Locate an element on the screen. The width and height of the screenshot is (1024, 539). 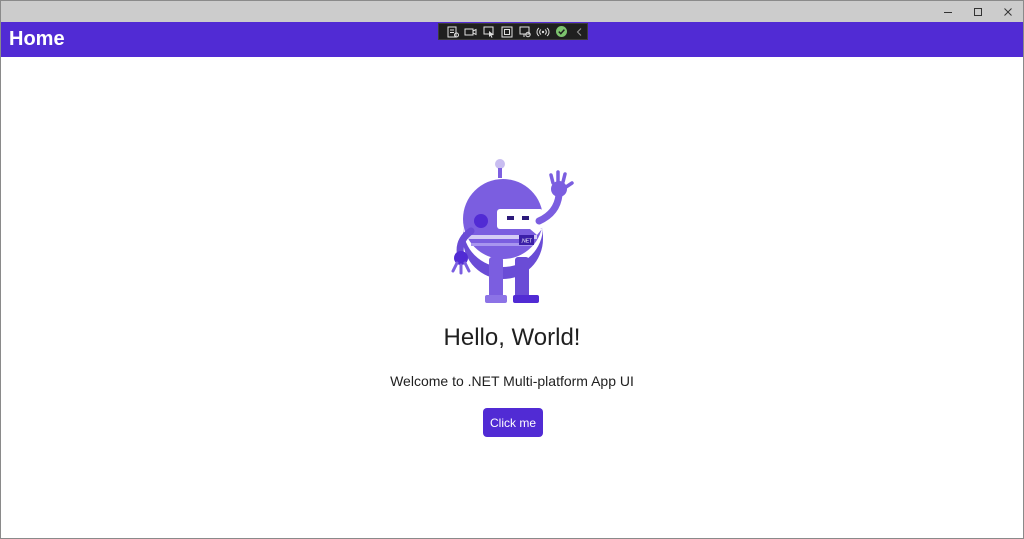
hello-world-heading: Hello, World! is located at coordinates (512, 337).